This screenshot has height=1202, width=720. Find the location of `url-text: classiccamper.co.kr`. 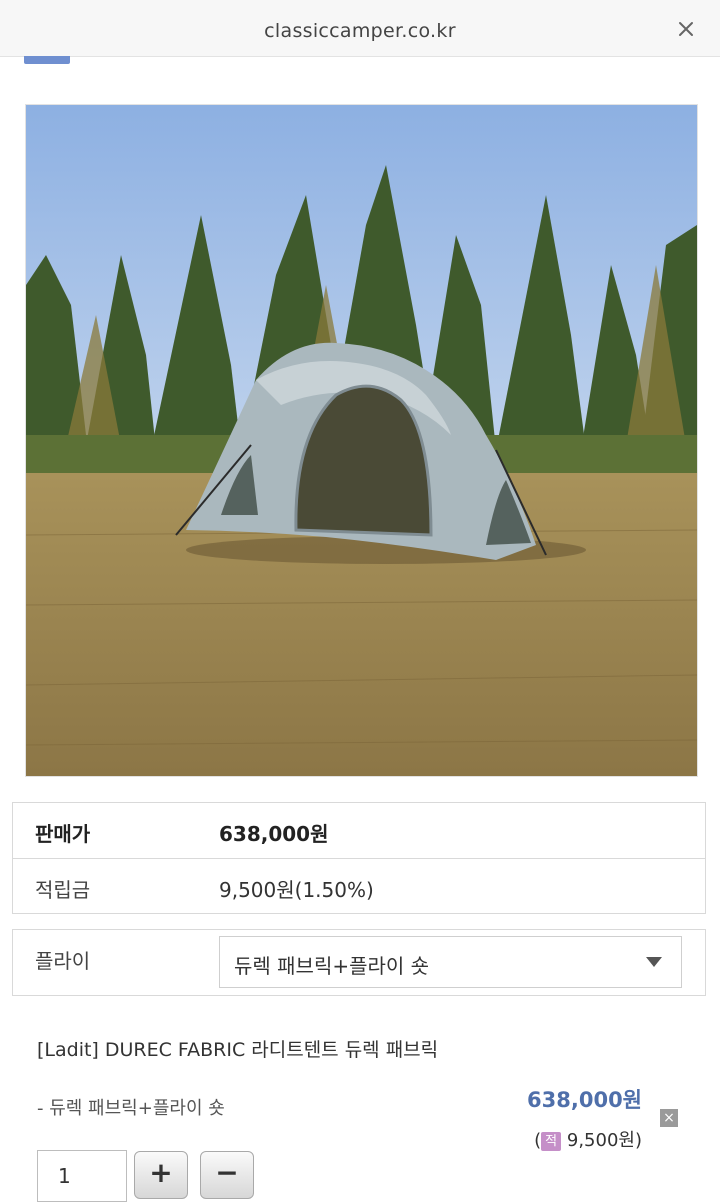

url-text: classiccamper.co.kr is located at coordinates (360, 31).